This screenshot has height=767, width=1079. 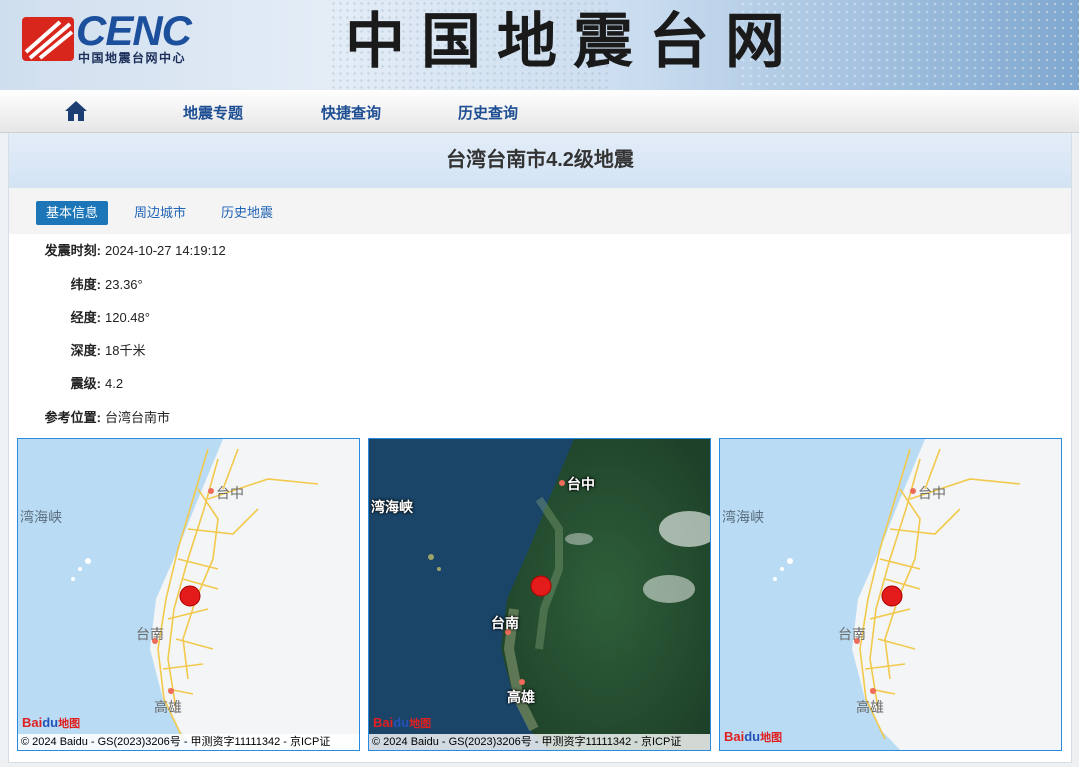 What do you see at coordinates (114, 383) in the screenshot?
I see `info-value: 4.2` at bounding box center [114, 383].